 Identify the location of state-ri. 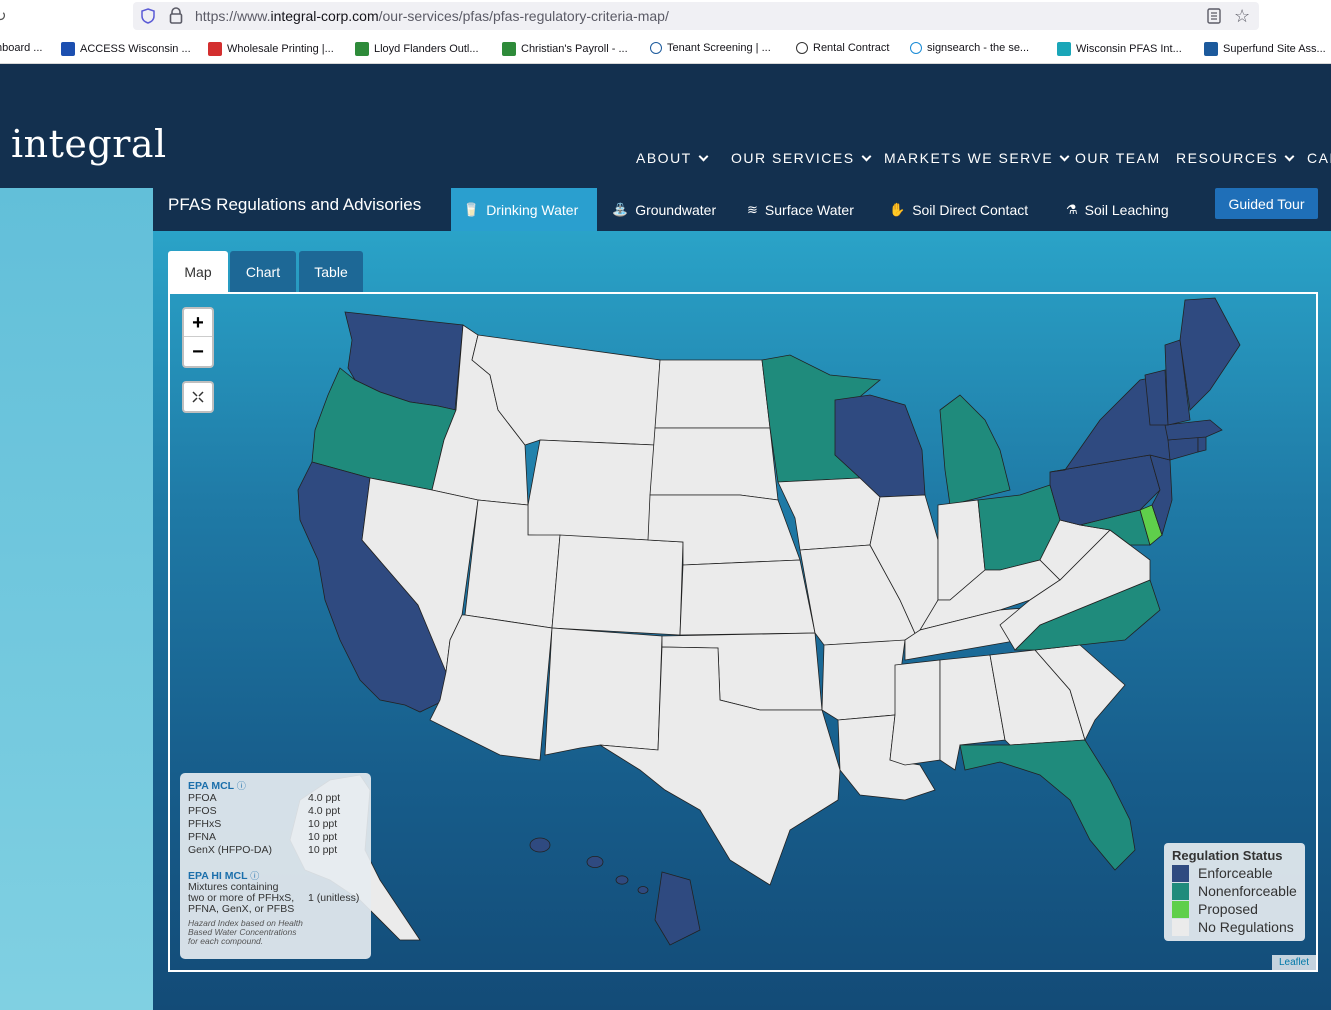
(1202, 444).